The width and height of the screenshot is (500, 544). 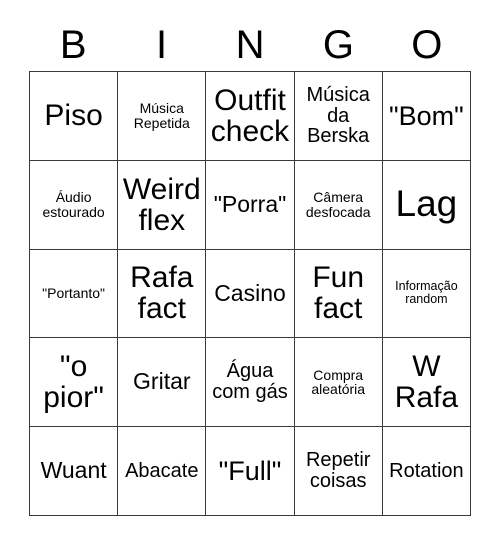 I want to click on bingo-cell-g1: Música da Berska, so click(x=338, y=116).